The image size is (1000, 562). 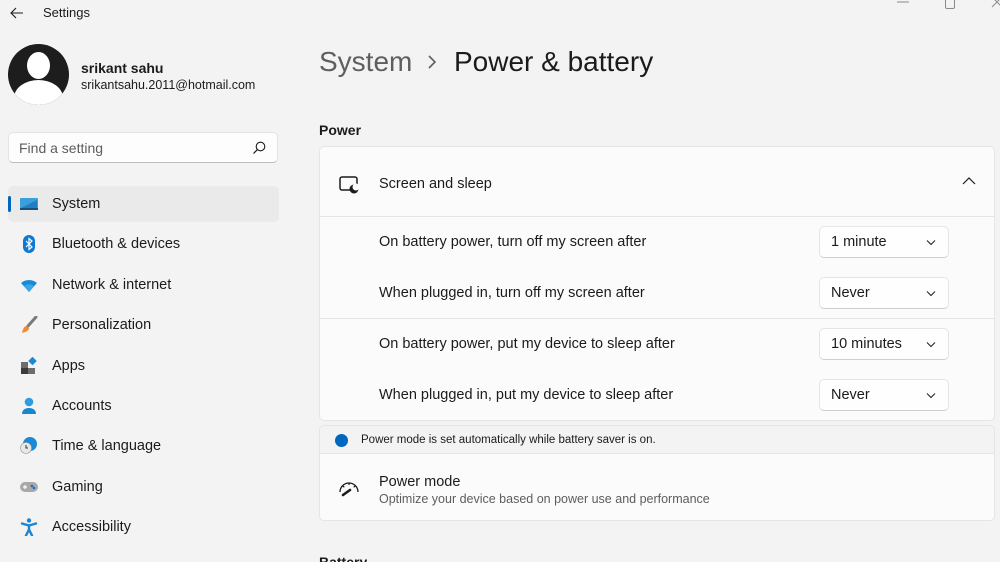 What do you see at coordinates (38, 65) in the screenshot?
I see `avatar-head` at bounding box center [38, 65].